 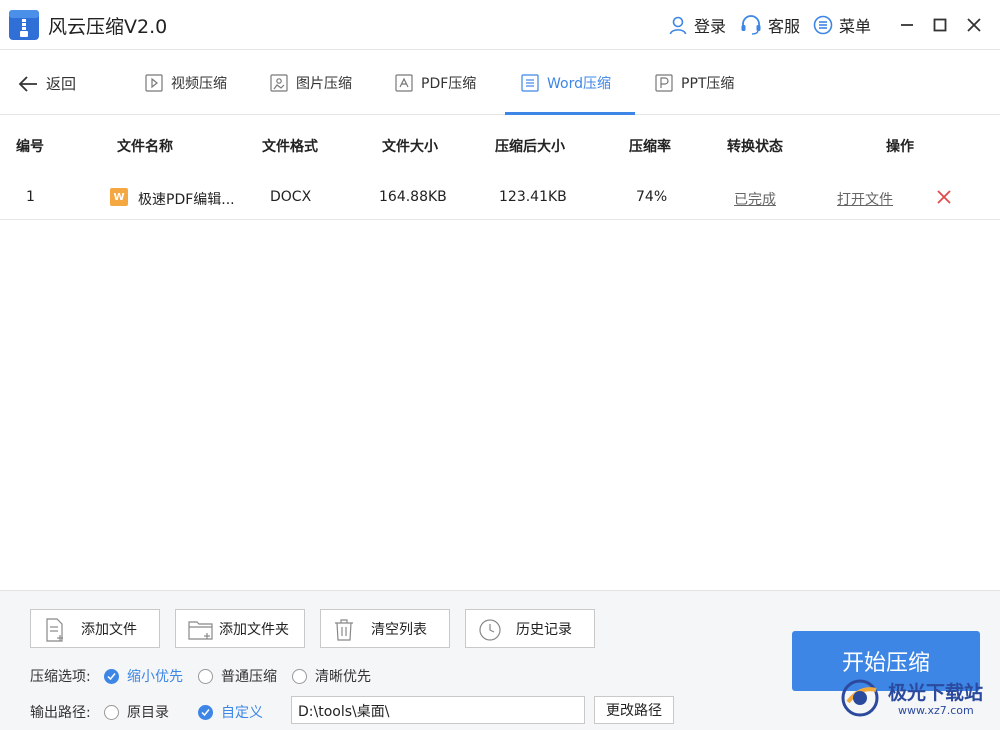 I want to click on tab-pdf: PDF压缩, so click(x=435, y=83).